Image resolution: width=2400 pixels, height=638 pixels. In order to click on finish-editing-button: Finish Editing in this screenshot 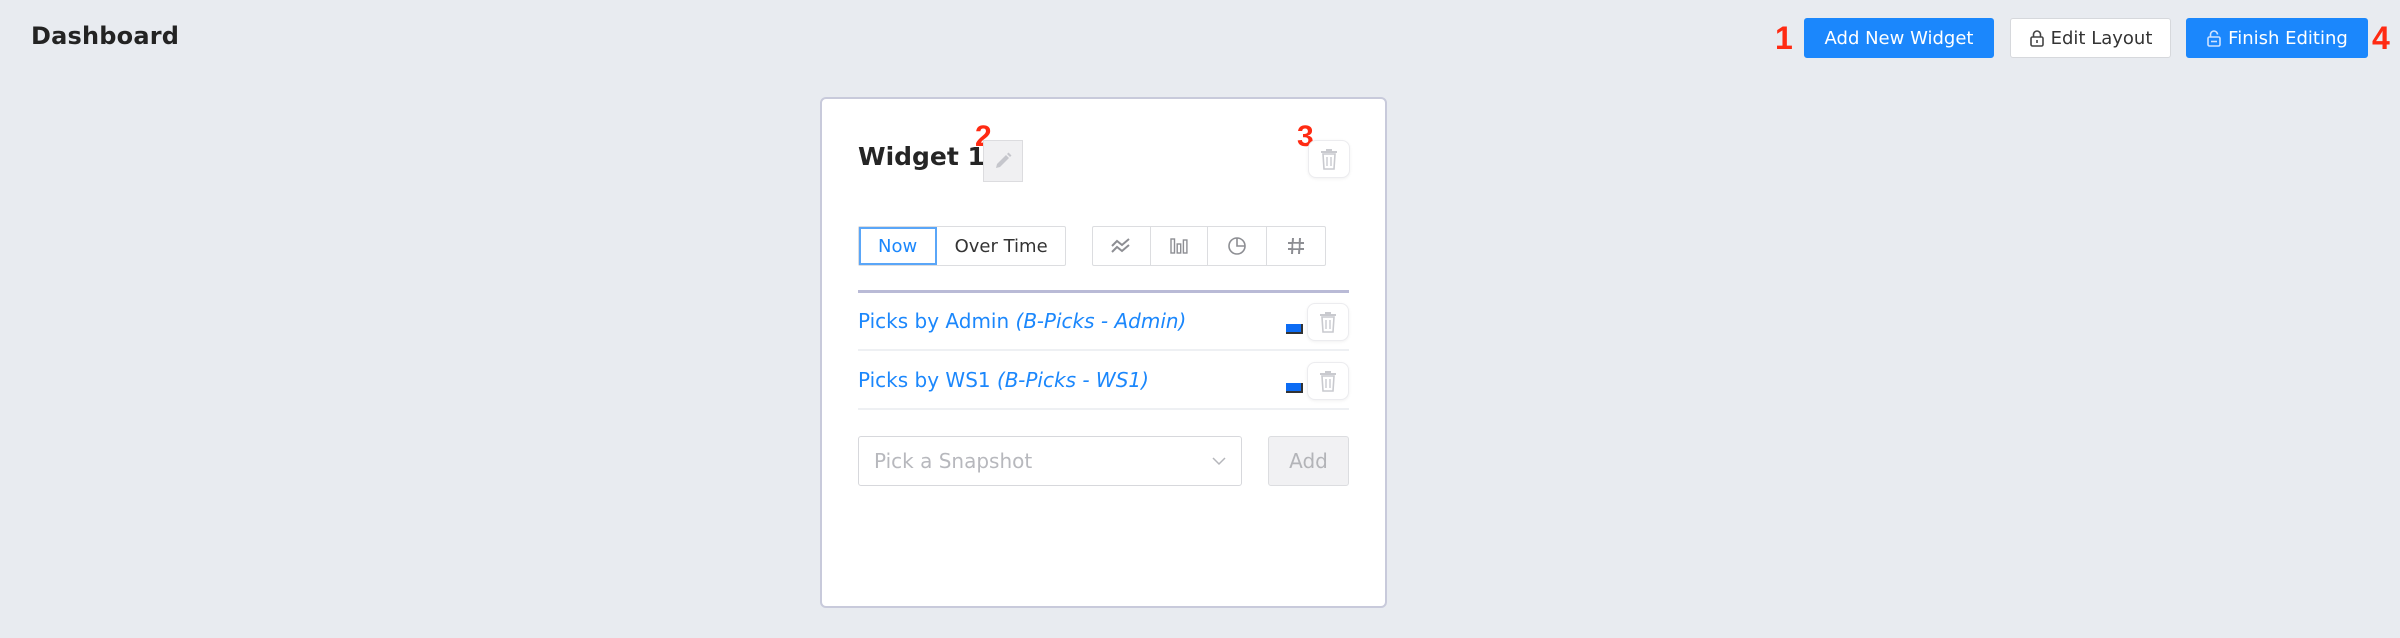, I will do `click(2277, 38)`.